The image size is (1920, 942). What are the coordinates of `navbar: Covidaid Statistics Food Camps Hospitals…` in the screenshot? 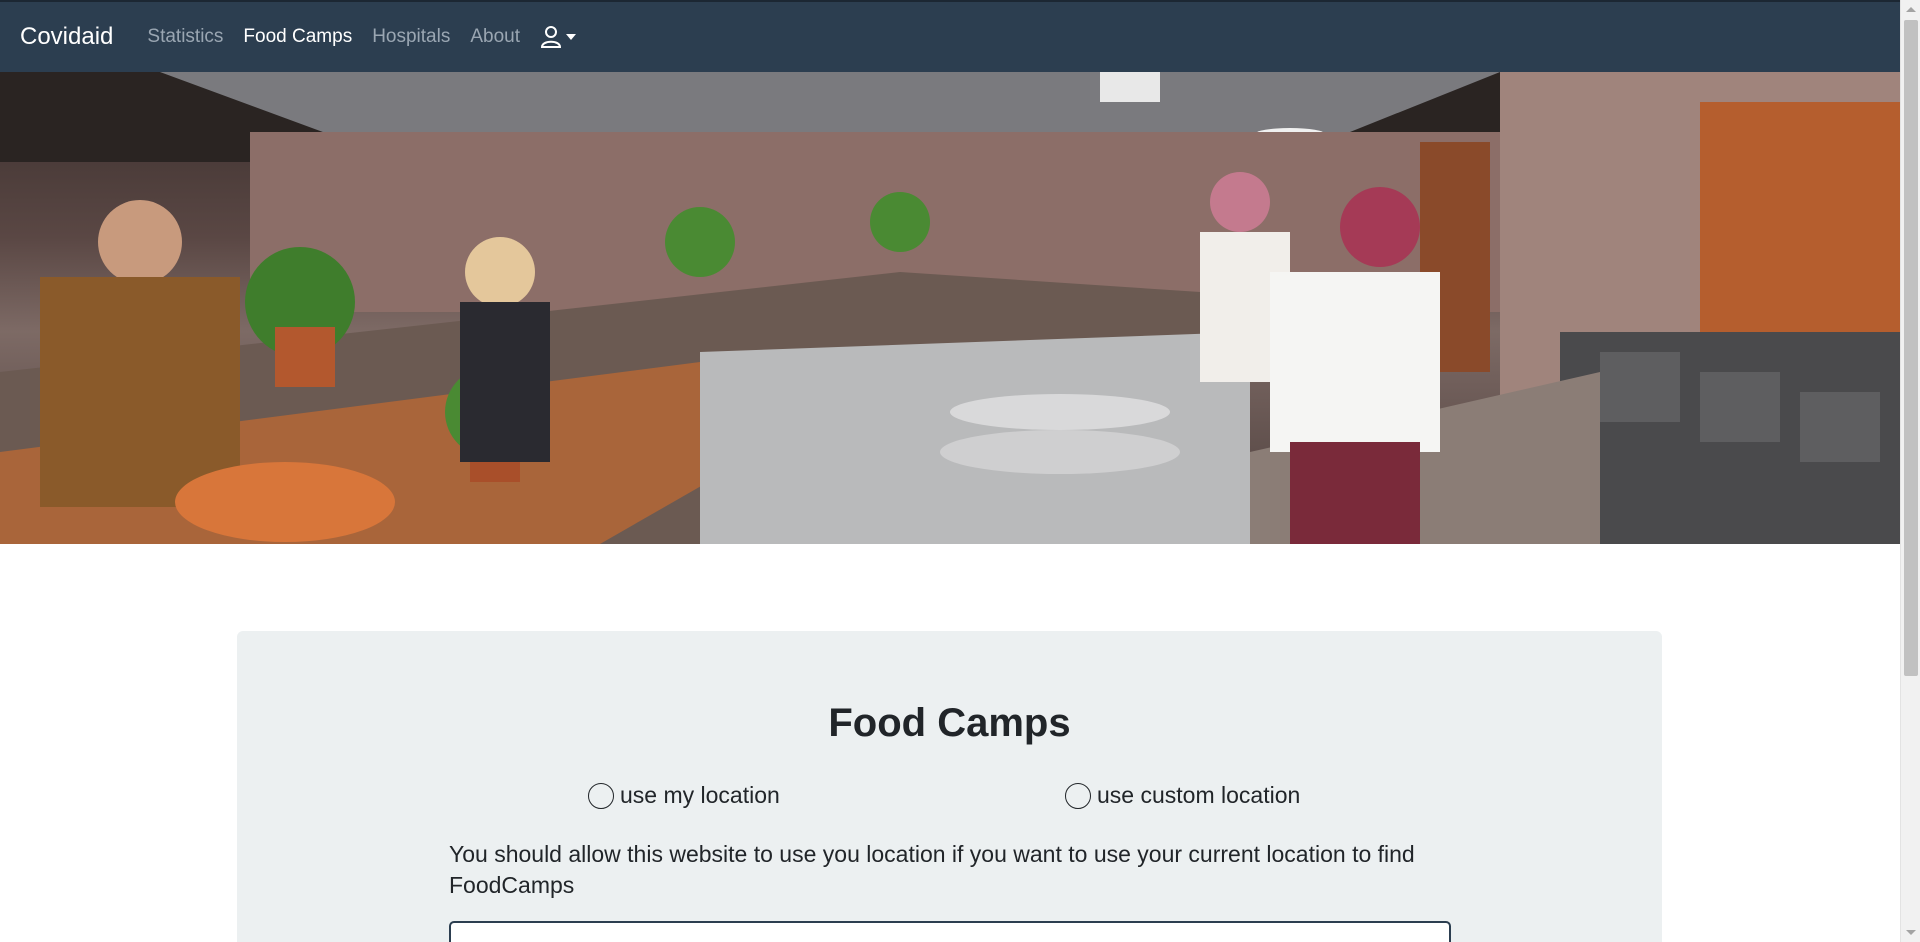 It's located at (950, 37).